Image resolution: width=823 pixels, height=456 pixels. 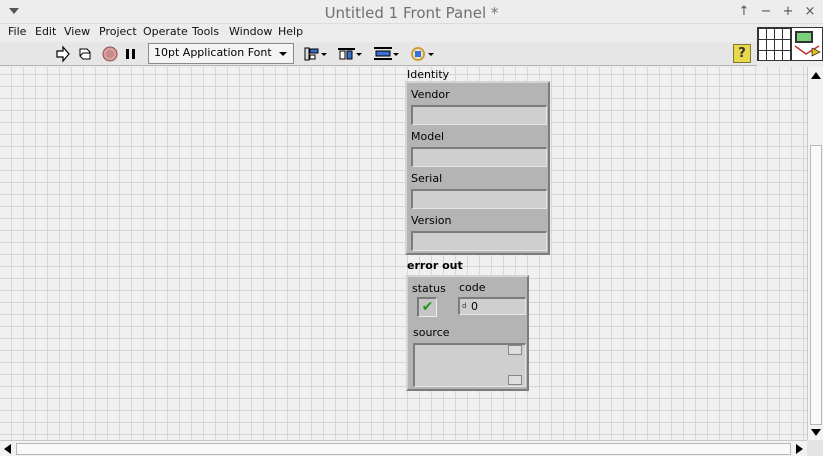 I want to click on menu-help: Help, so click(x=290, y=31).